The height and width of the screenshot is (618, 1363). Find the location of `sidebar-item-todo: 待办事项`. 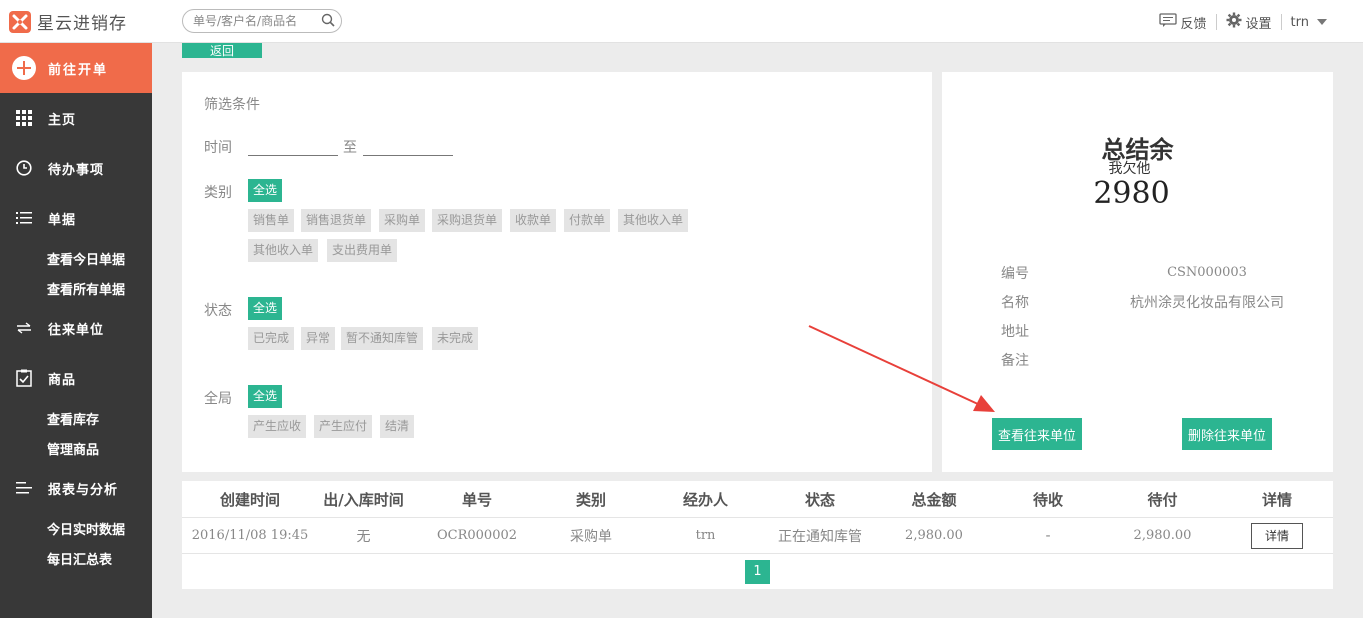

sidebar-item-todo: 待办事项 is located at coordinates (76, 168).